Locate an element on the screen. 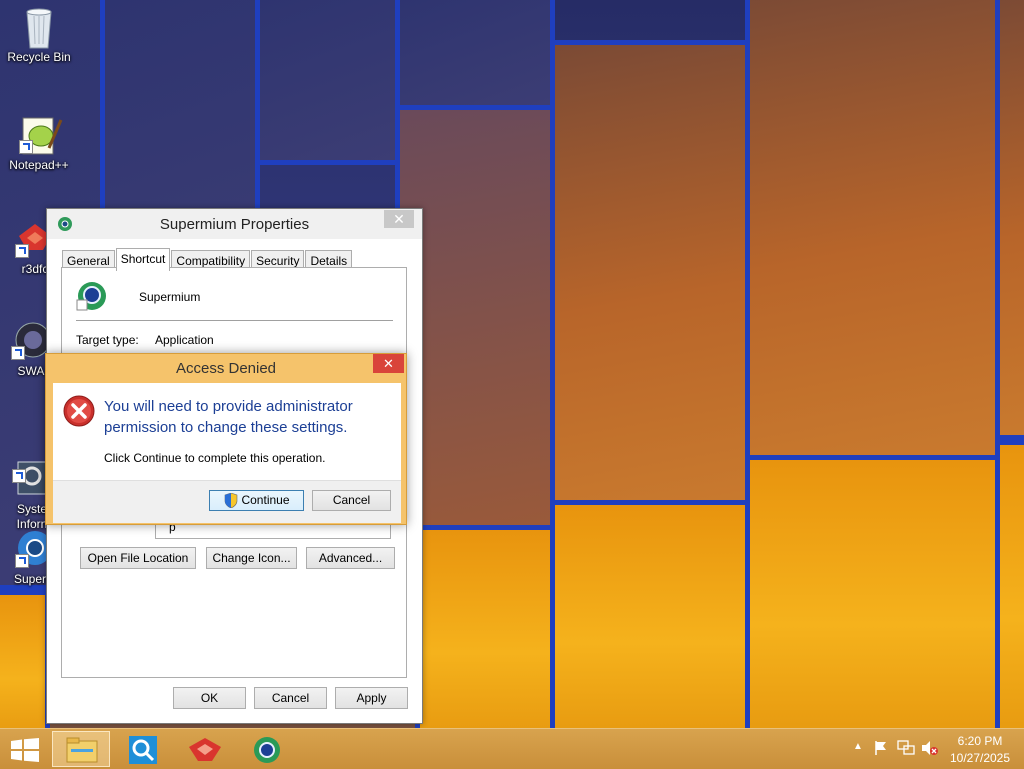  clock-time: 6:20 PM is located at coordinates (980, 741).